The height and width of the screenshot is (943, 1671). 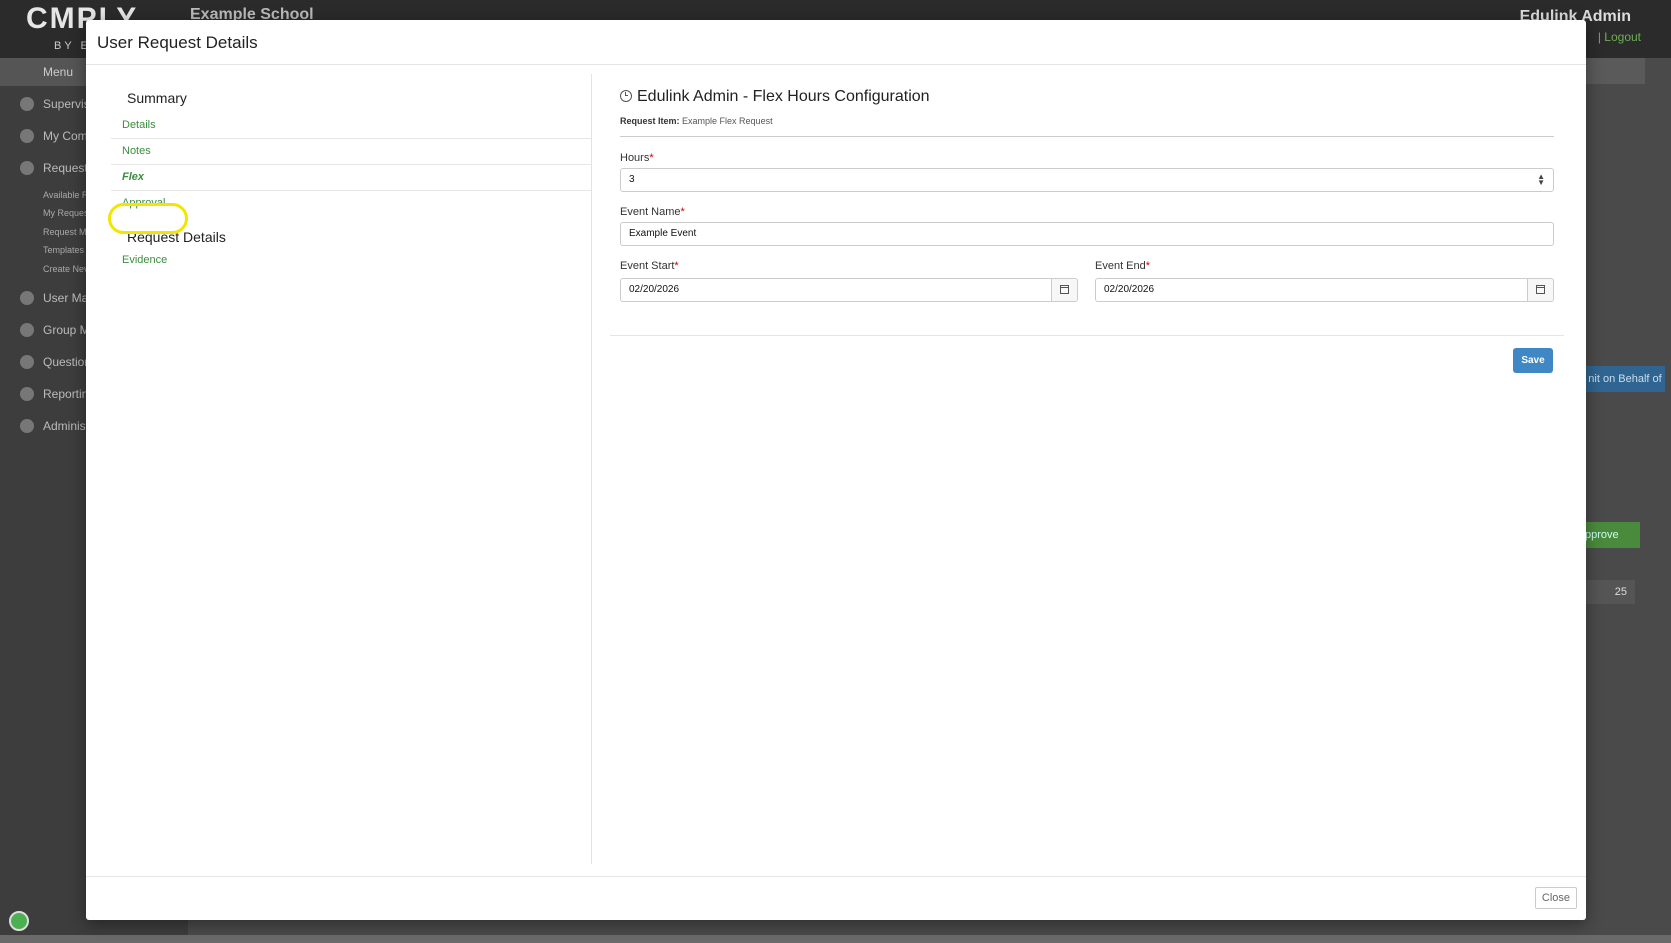 What do you see at coordinates (775, 97) in the screenshot?
I see `panel-title: Edulink Admin - Flex Hours Configuration` at bounding box center [775, 97].